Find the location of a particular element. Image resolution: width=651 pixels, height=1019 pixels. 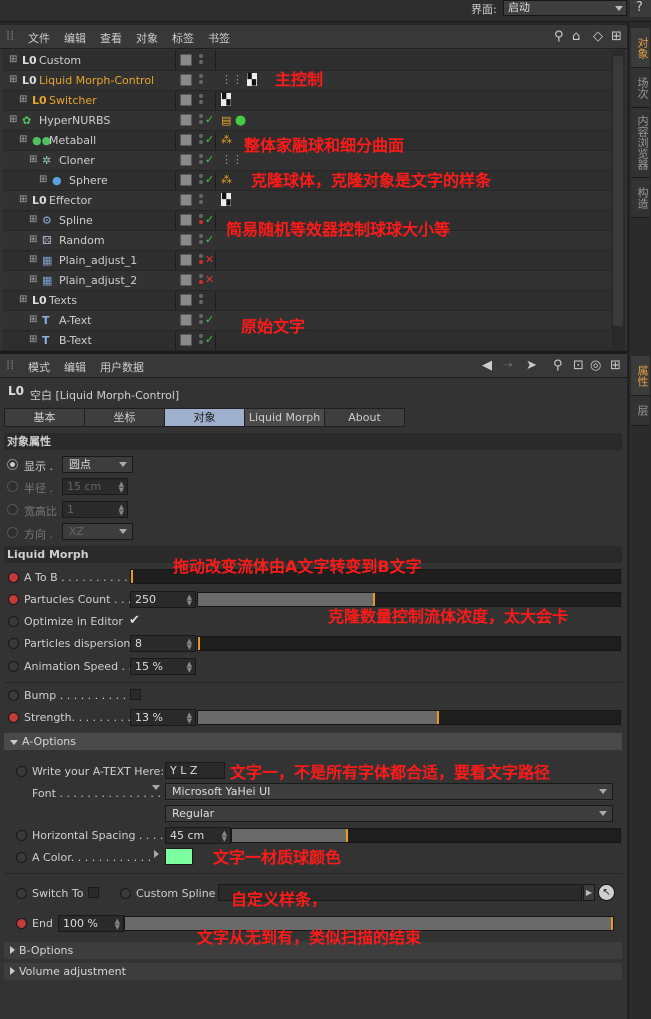

interface-select: 启动 is located at coordinates (565, 8).